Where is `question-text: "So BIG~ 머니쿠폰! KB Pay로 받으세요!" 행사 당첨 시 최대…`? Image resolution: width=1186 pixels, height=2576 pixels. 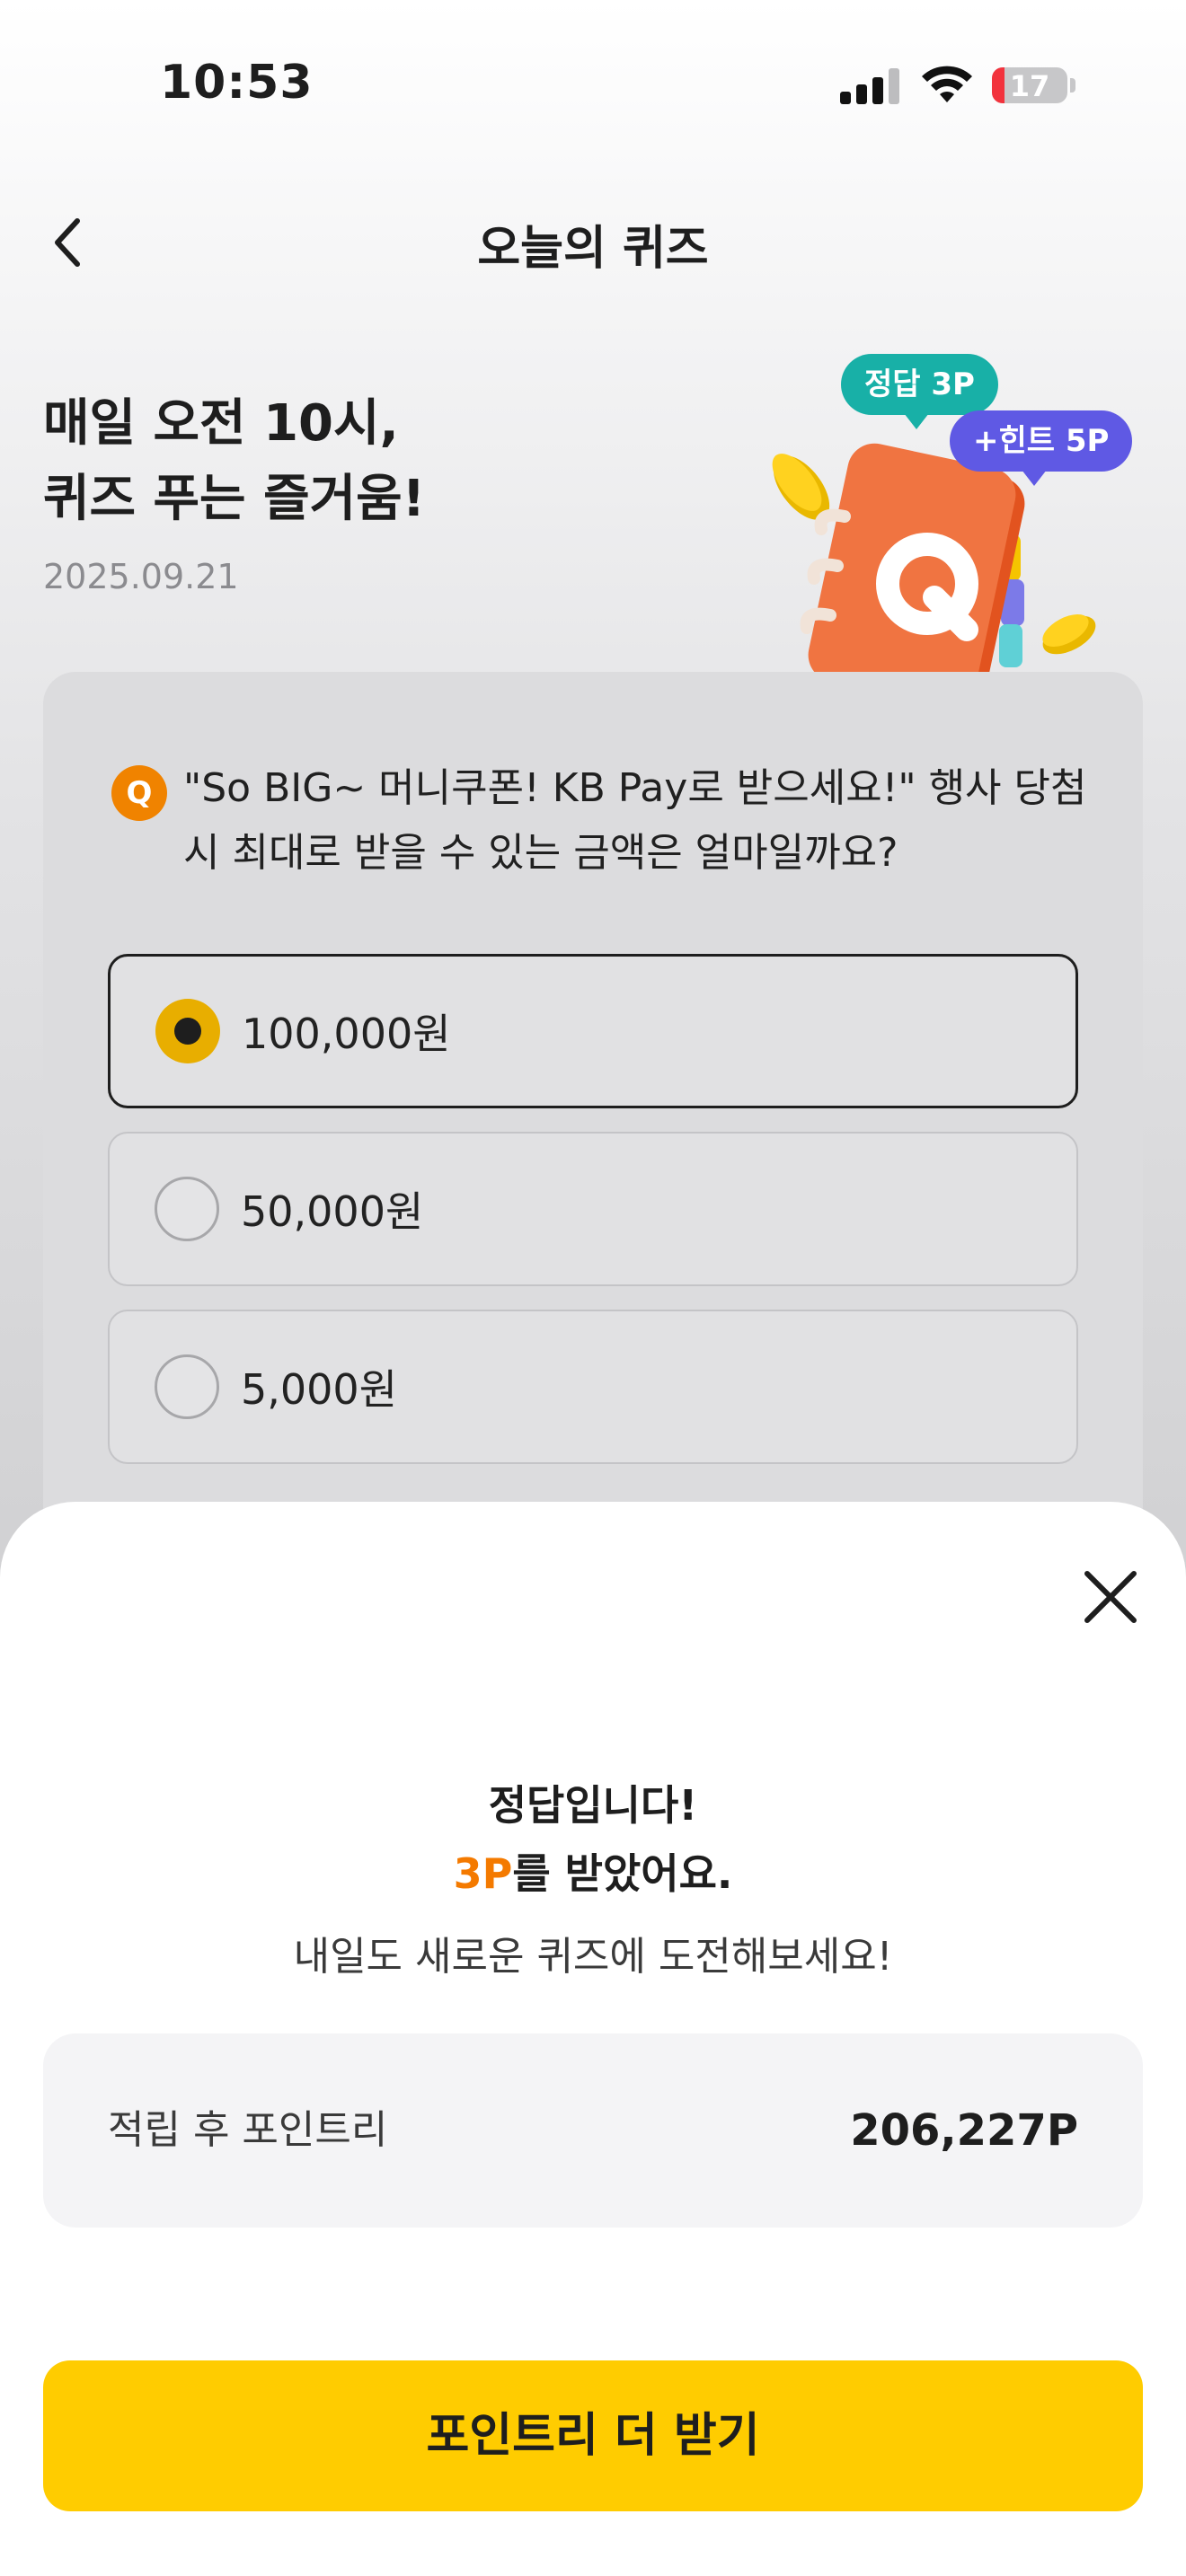
question-text: "So BIG~ 머니쿠폰! KB Pay로 받으세요!" 행사 당첨 시 최대… is located at coordinates (635, 820).